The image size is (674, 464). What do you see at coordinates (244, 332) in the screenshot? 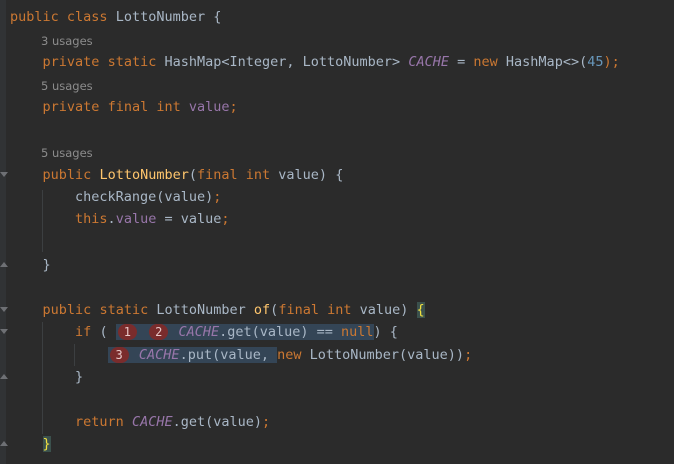
I see `selected-expression: 1 2 CACHE.get(value) == null` at bounding box center [244, 332].